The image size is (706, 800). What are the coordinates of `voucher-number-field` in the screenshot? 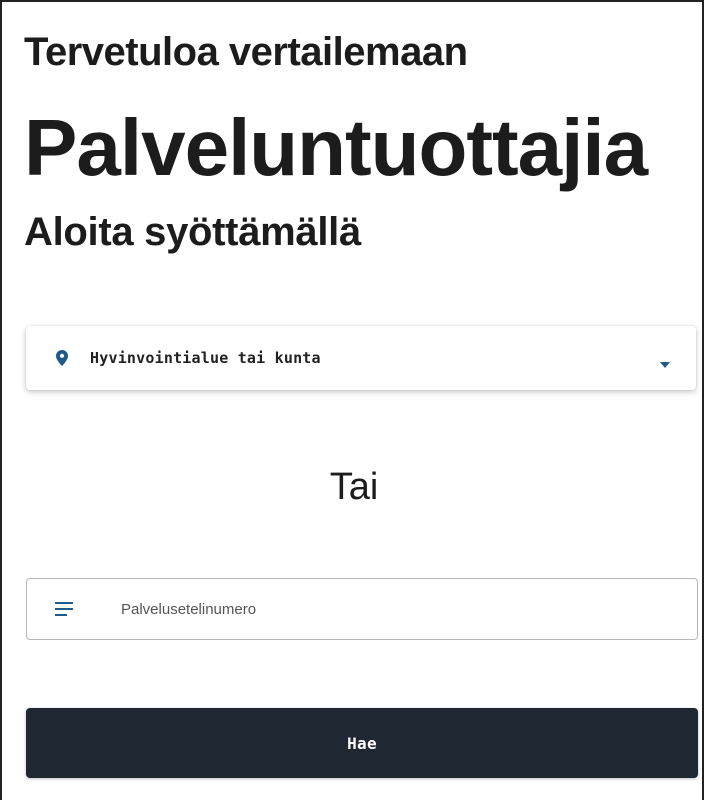 It's located at (362, 609).